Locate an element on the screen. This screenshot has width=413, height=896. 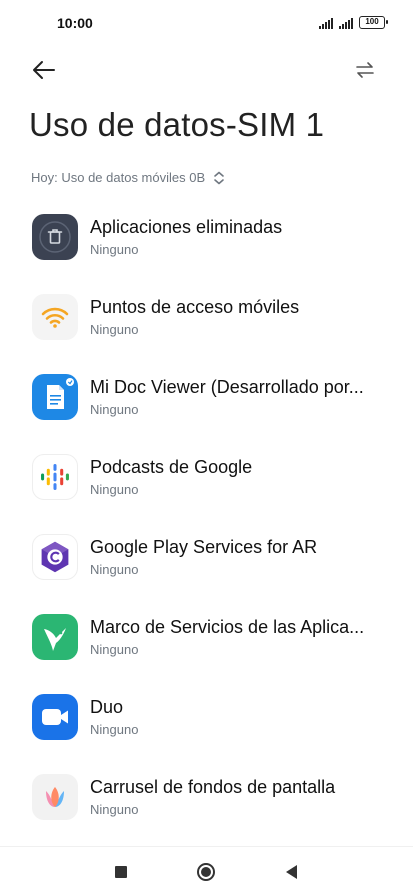
list-item: Carrusel de fondos de pantalla Ninguno is located at coordinates (206, 796).